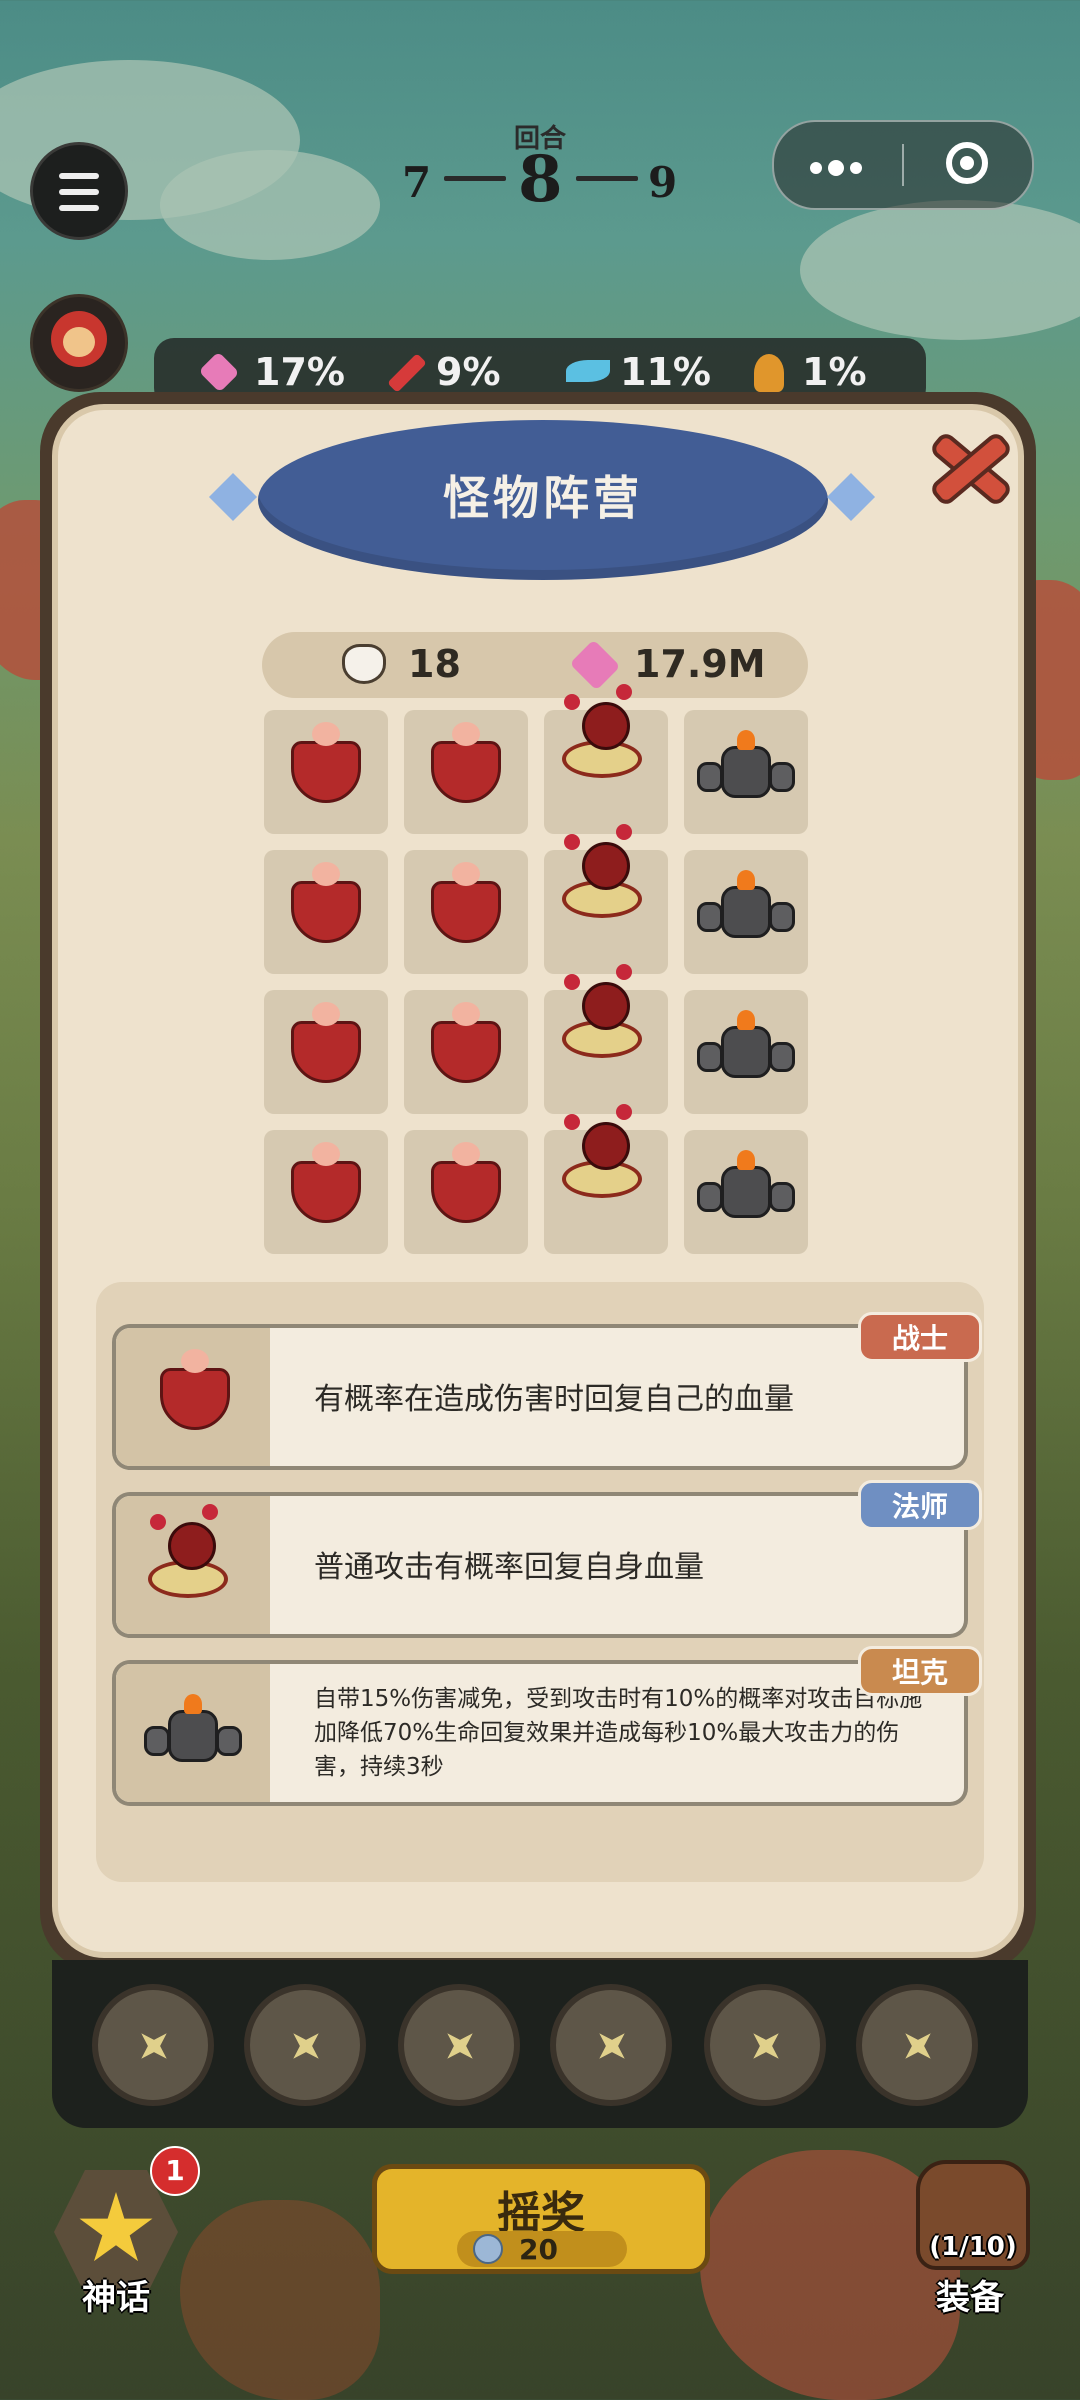 The image size is (1080, 2400). I want to click on stat-sword: 9%, so click(468, 372).